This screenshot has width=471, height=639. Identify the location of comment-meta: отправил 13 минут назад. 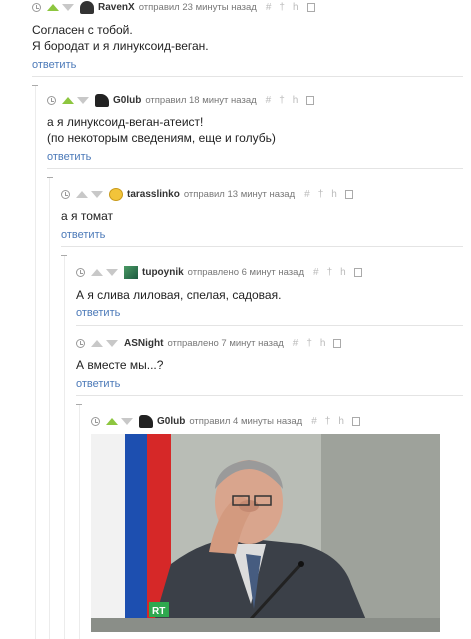
(239, 194).